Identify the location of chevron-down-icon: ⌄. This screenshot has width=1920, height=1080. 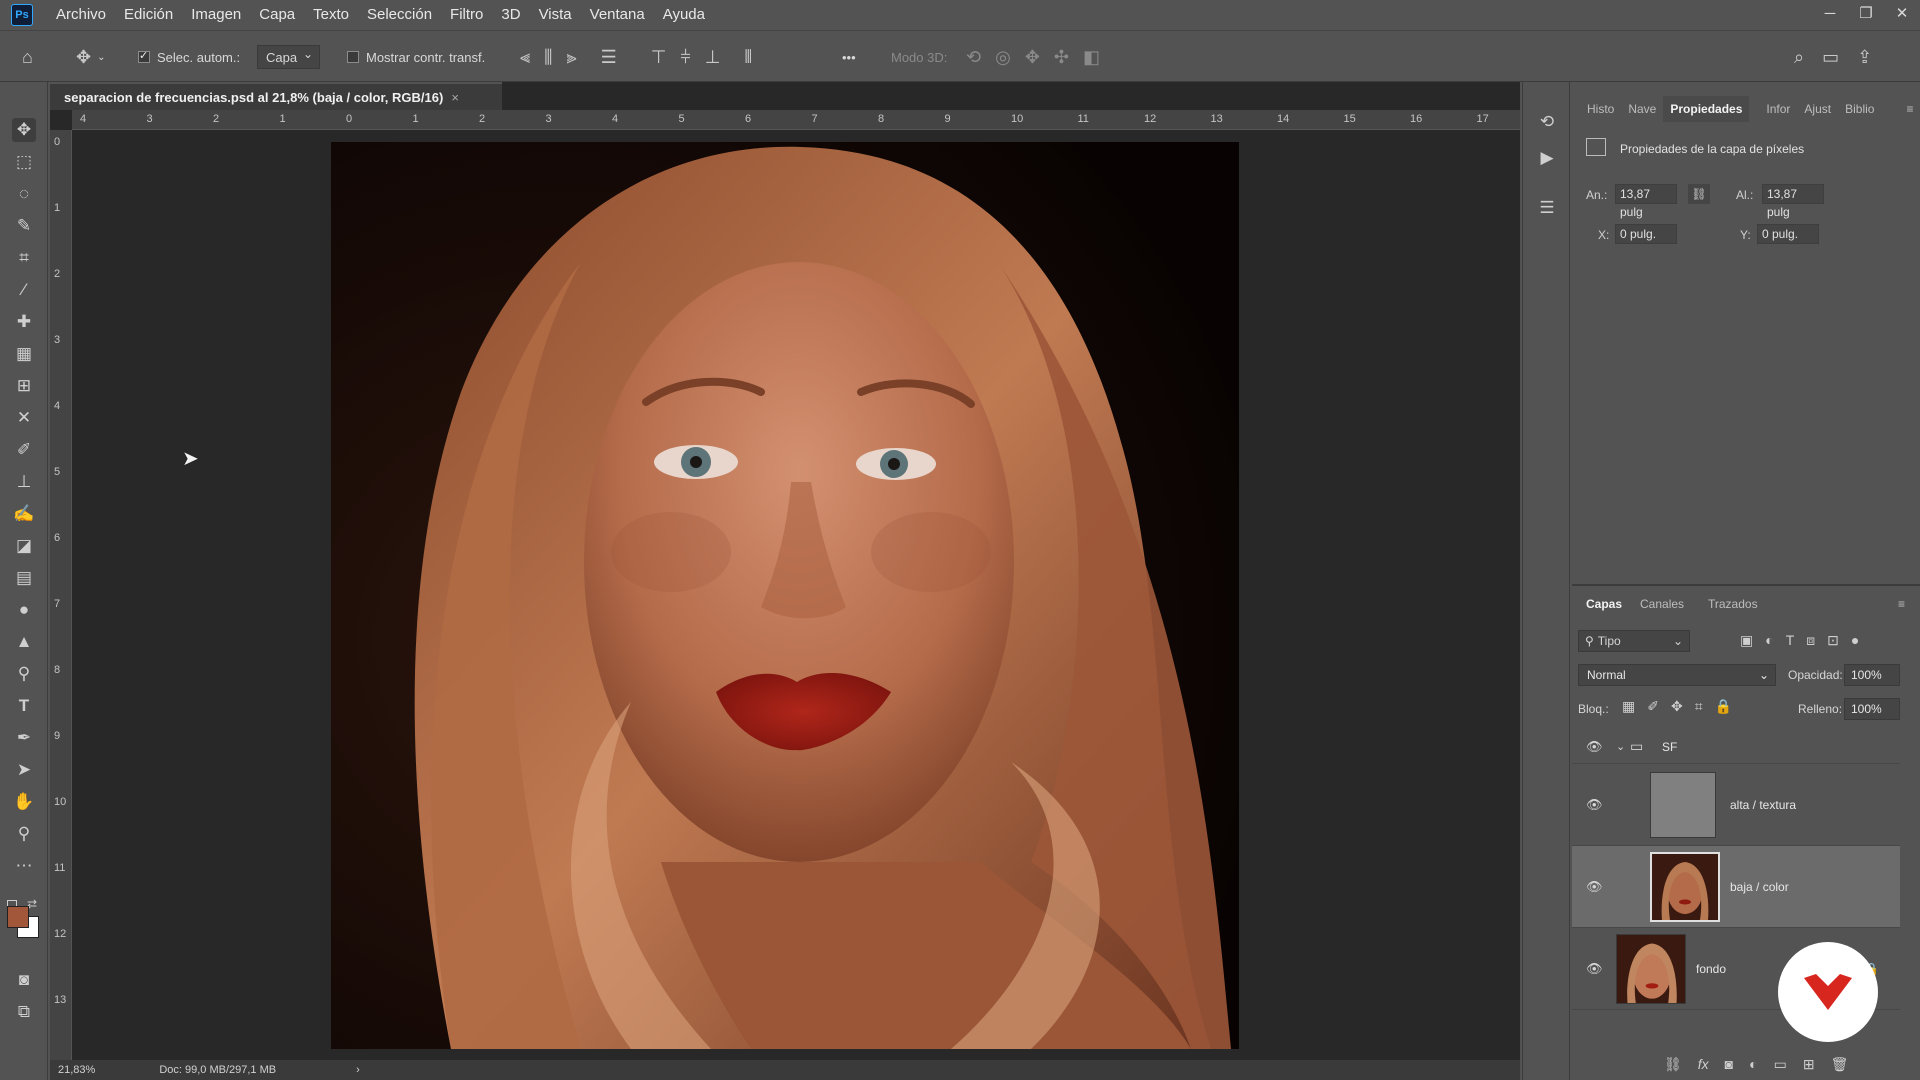
(1620, 746).